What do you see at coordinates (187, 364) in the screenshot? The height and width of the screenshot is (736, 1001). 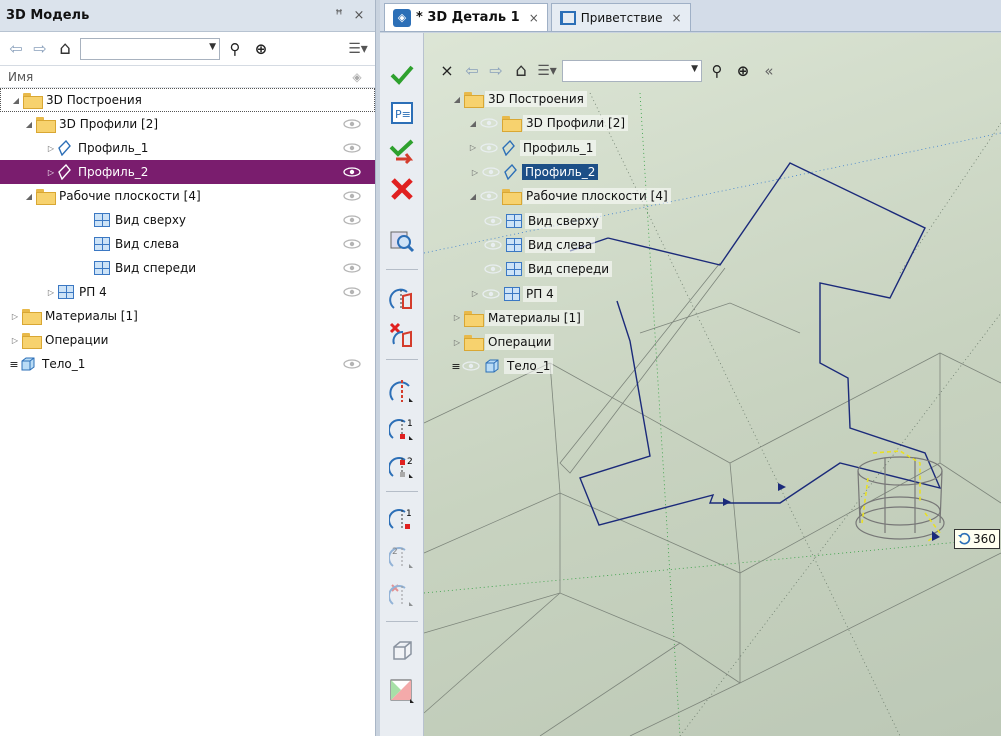 I see `tree-item: ≡ Тело_1` at bounding box center [187, 364].